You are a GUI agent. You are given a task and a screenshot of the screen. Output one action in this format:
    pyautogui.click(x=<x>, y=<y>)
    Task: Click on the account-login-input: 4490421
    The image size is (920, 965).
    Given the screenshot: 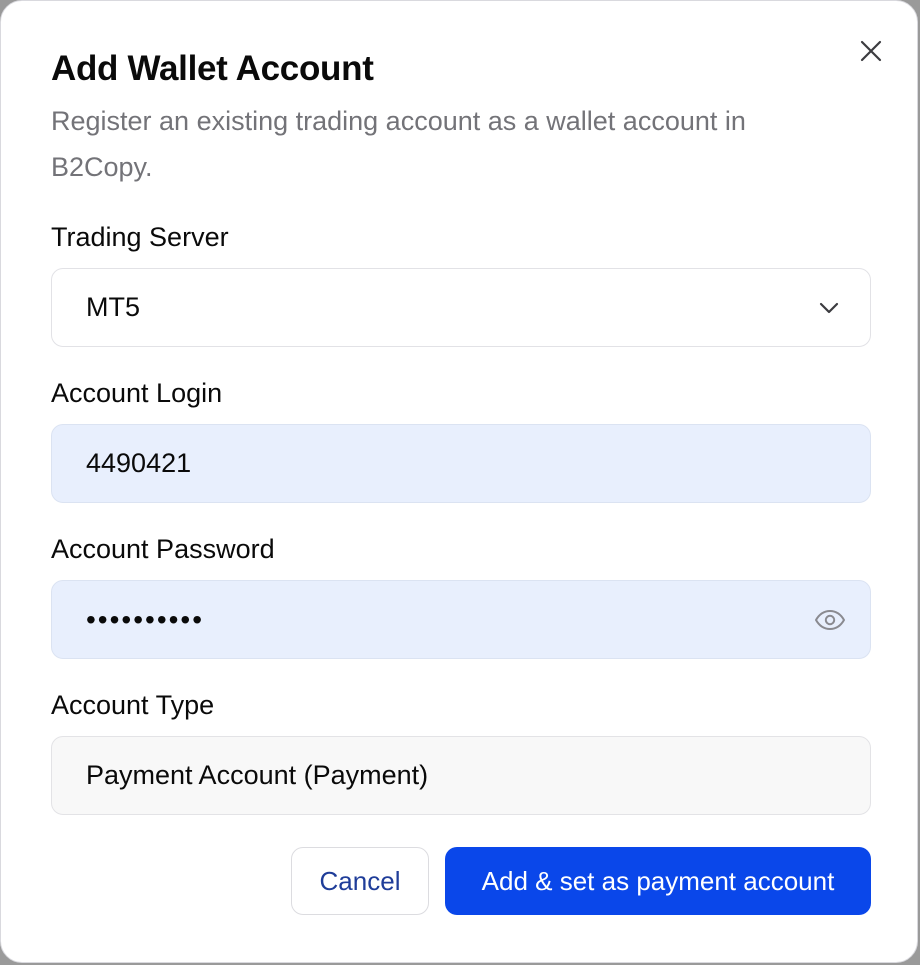 What is the action you would take?
    pyautogui.click(x=461, y=463)
    